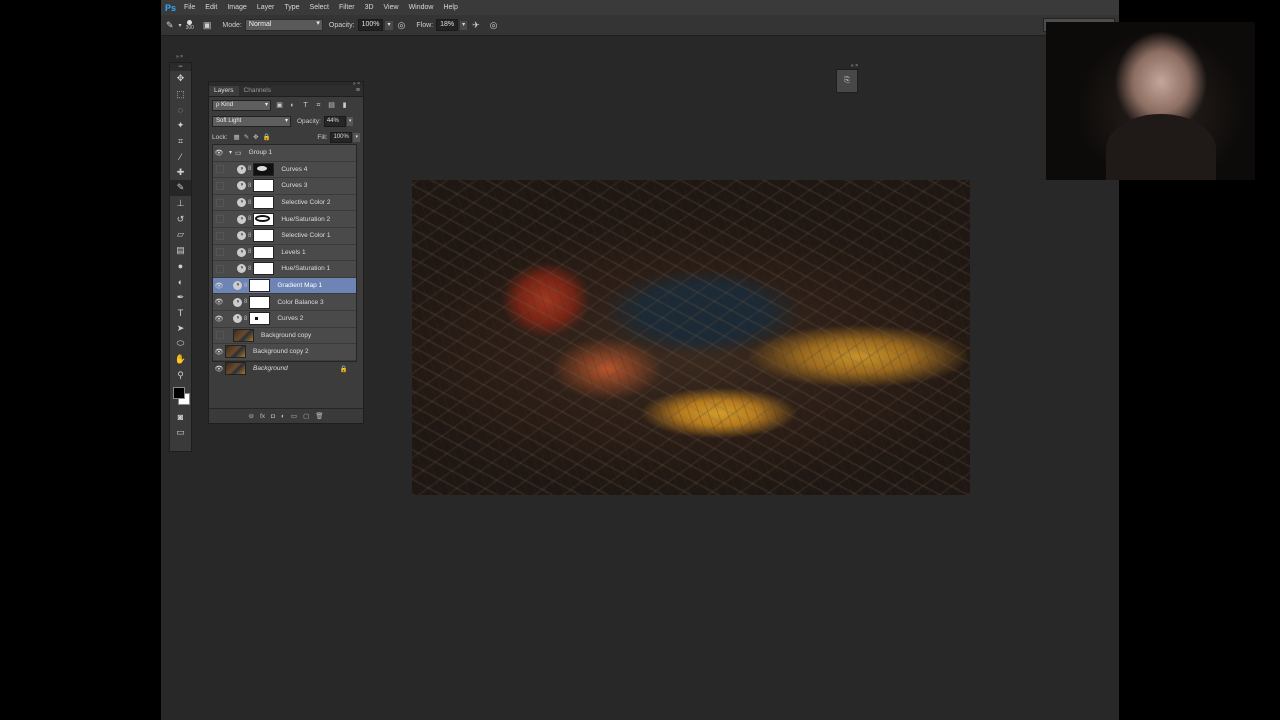 The image size is (1280, 720). Describe the element at coordinates (284, 170) in the screenshot. I see `layer-row-curves-4: ◑ 8 Curves 4` at that location.